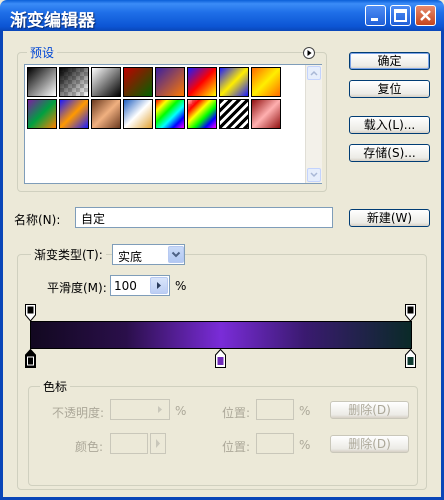  I want to click on dropdown-button, so click(176, 254).